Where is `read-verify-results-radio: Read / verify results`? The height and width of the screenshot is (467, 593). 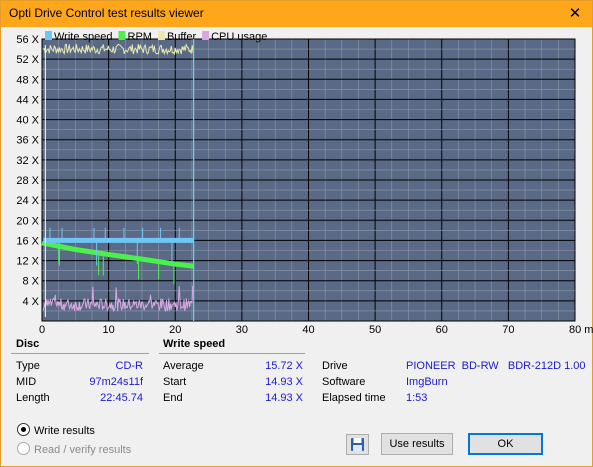
read-verify-results-radio: Read / verify results is located at coordinates (74, 449).